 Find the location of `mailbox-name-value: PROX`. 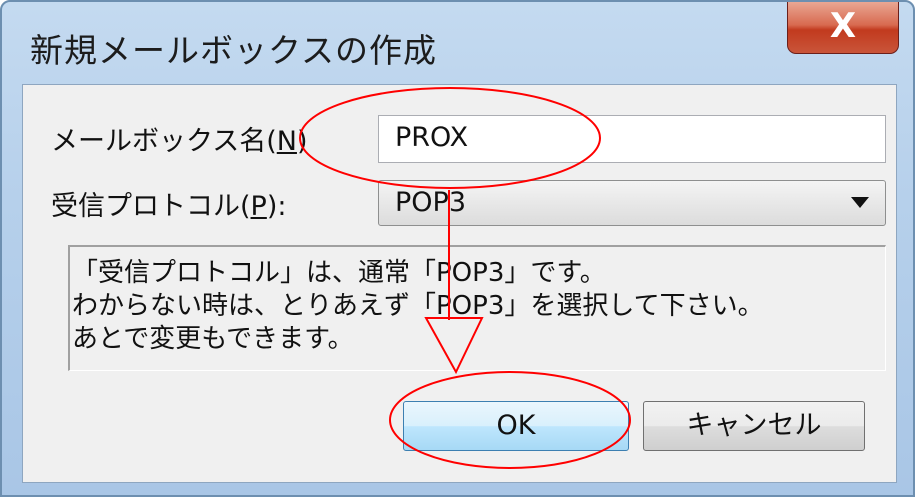

mailbox-name-value: PROX is located at coordinates (432, 137).